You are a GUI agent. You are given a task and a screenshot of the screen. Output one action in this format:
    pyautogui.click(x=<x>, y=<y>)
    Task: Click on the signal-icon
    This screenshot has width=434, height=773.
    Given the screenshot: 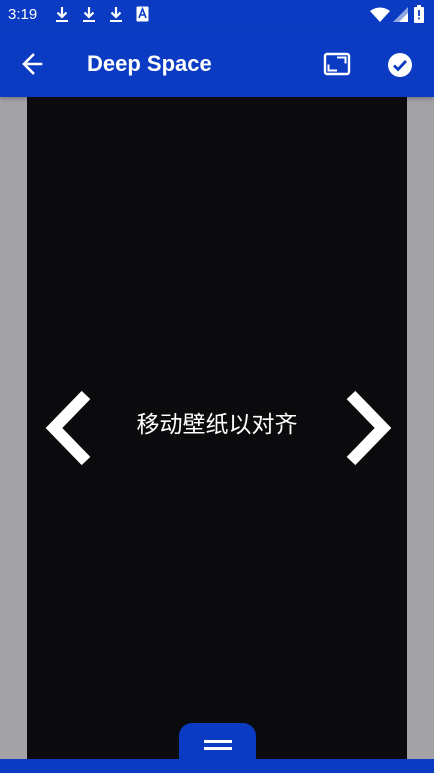 What is the action you would take?
    pyautogui.click(x=400, y=14)
    